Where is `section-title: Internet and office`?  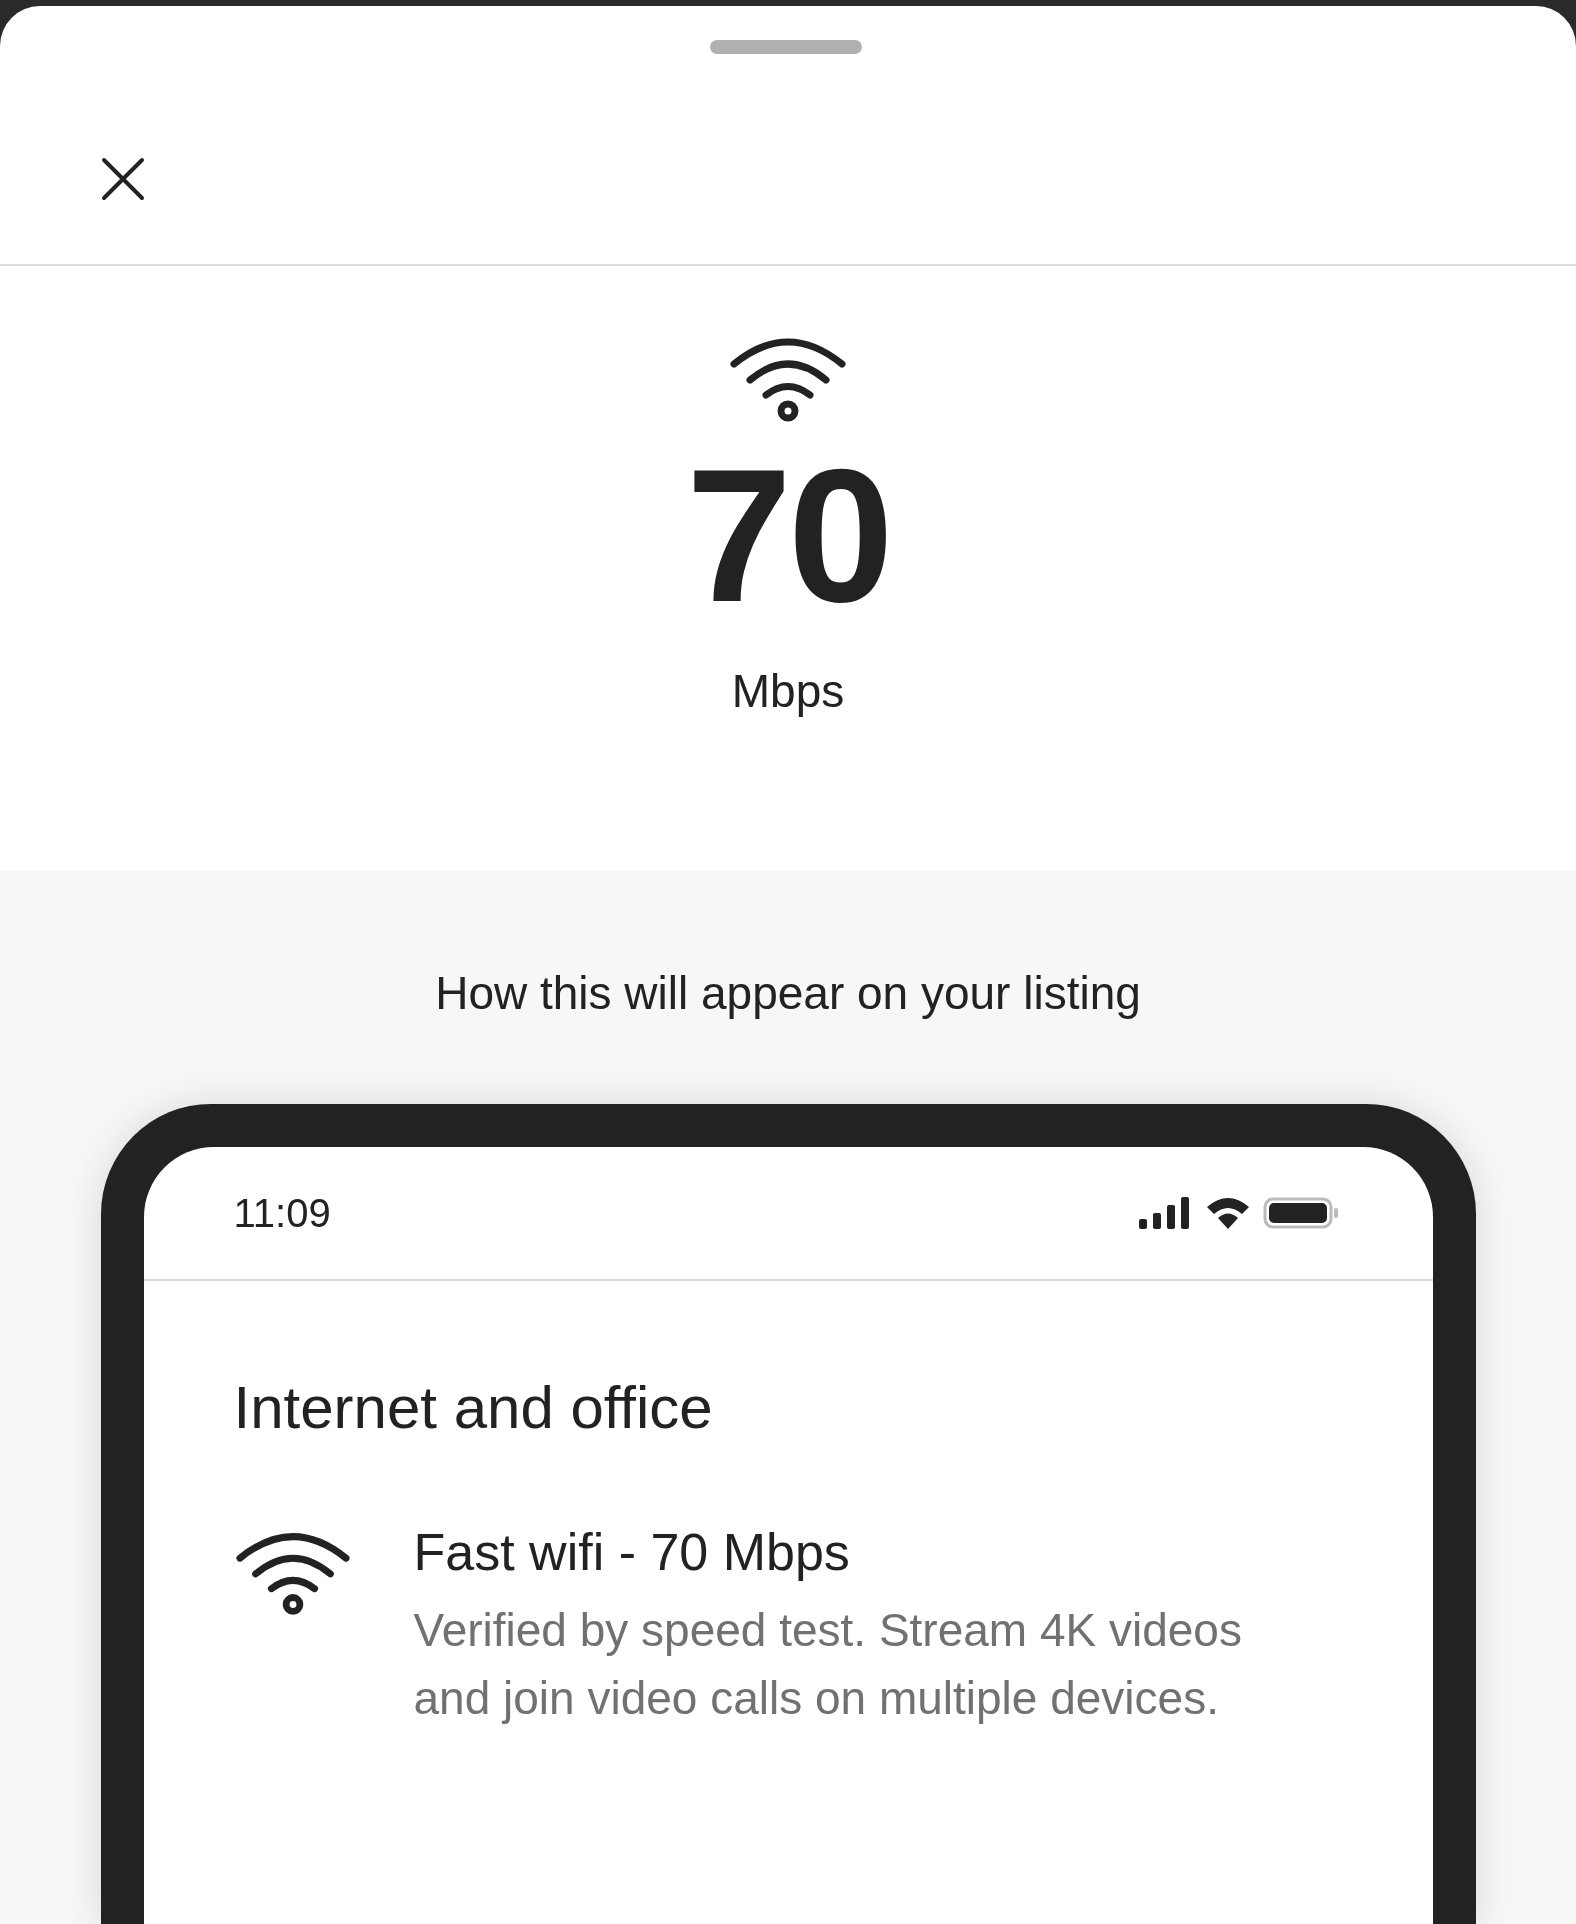 section-title: Internet and office is located at coordinates (473, 1407).